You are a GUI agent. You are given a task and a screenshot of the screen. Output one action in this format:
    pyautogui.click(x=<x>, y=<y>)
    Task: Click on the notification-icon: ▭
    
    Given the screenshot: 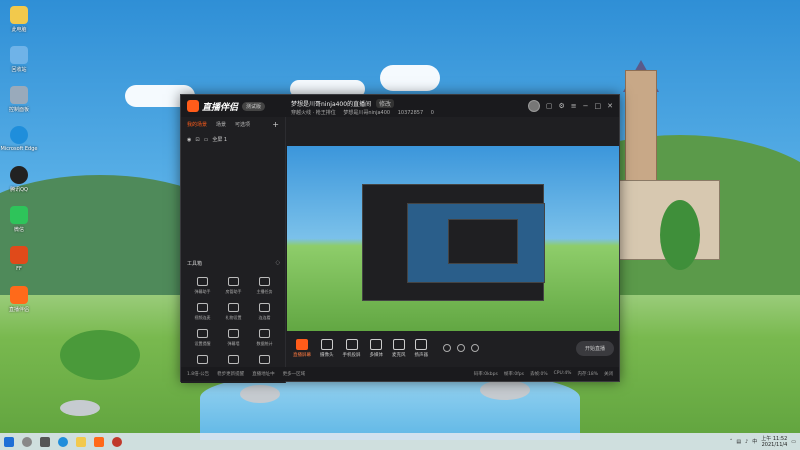 What is the action you would take?
    pyautogui.click(x=793, y=442)
    